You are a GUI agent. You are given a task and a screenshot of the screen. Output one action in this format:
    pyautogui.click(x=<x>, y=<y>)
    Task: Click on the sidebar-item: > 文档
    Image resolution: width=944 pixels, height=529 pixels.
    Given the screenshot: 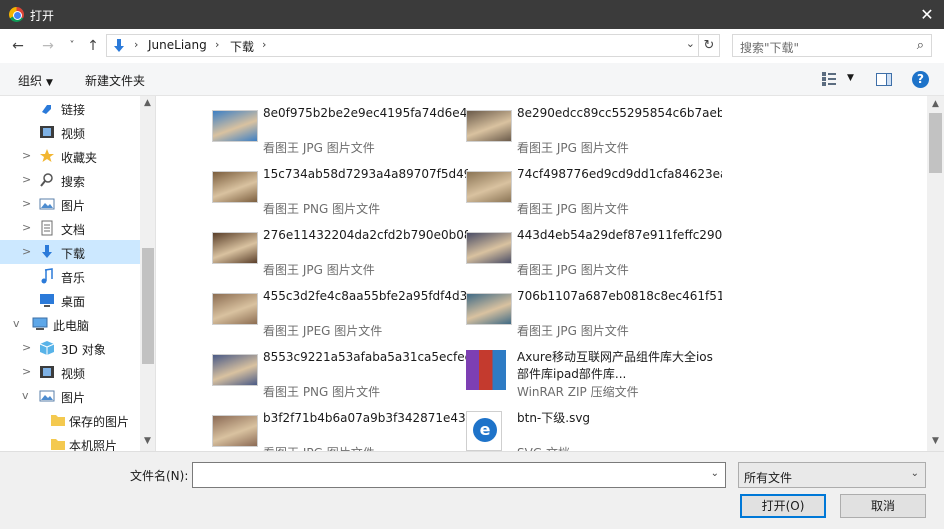 What is the action you would take?
    pyautogui.click(x=70, y=228)
    